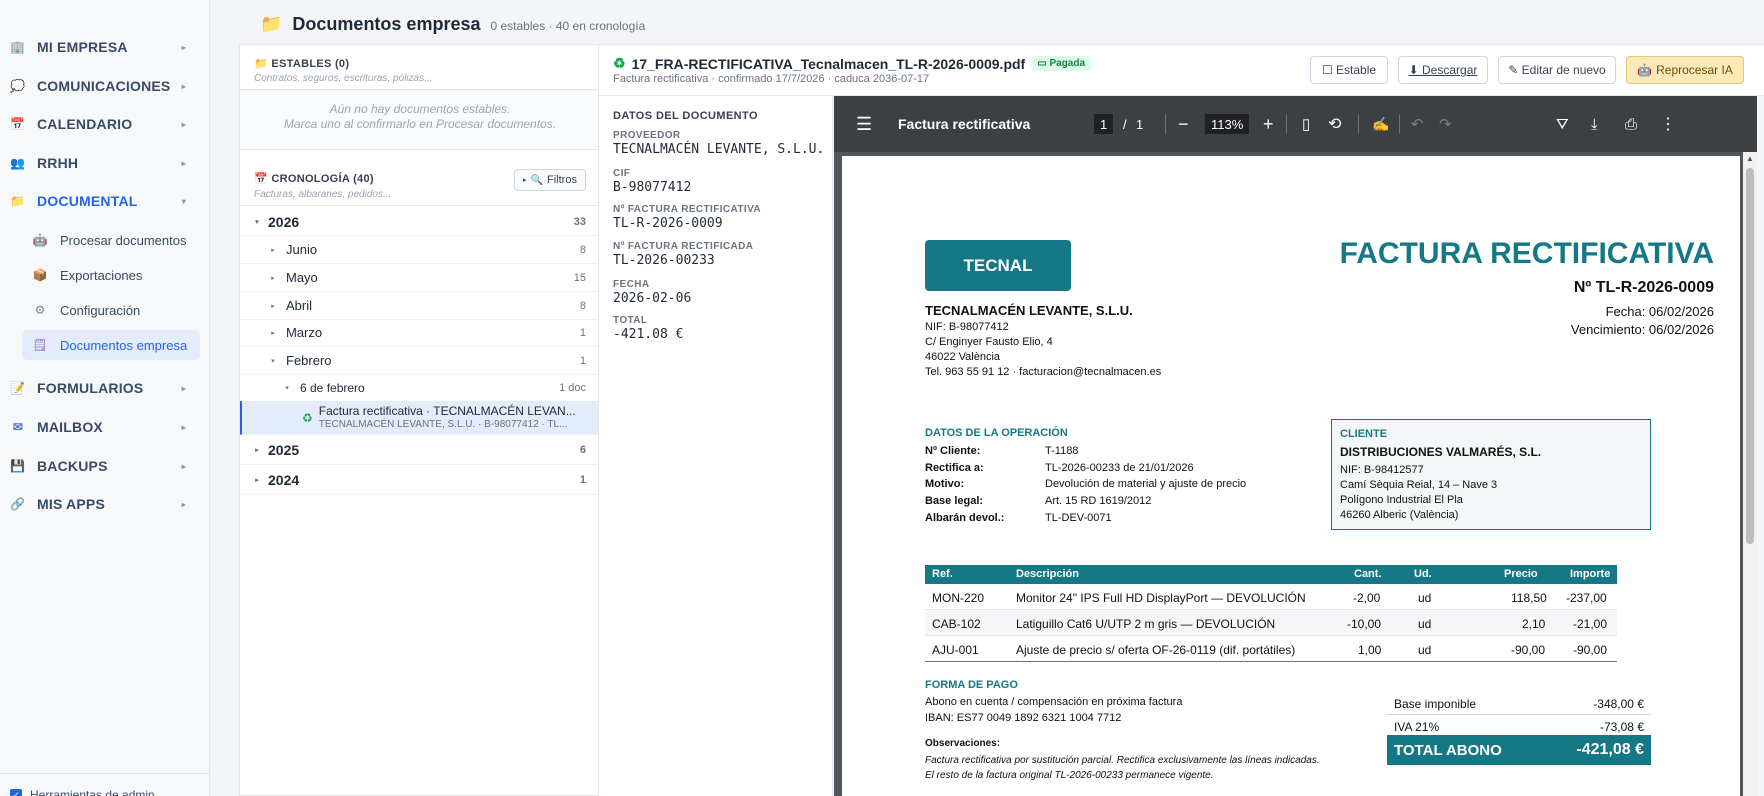 Image resolution: width=1764 pixels, height=796 pixels. I want to click on tree-label: 2024, so click(284, 479).